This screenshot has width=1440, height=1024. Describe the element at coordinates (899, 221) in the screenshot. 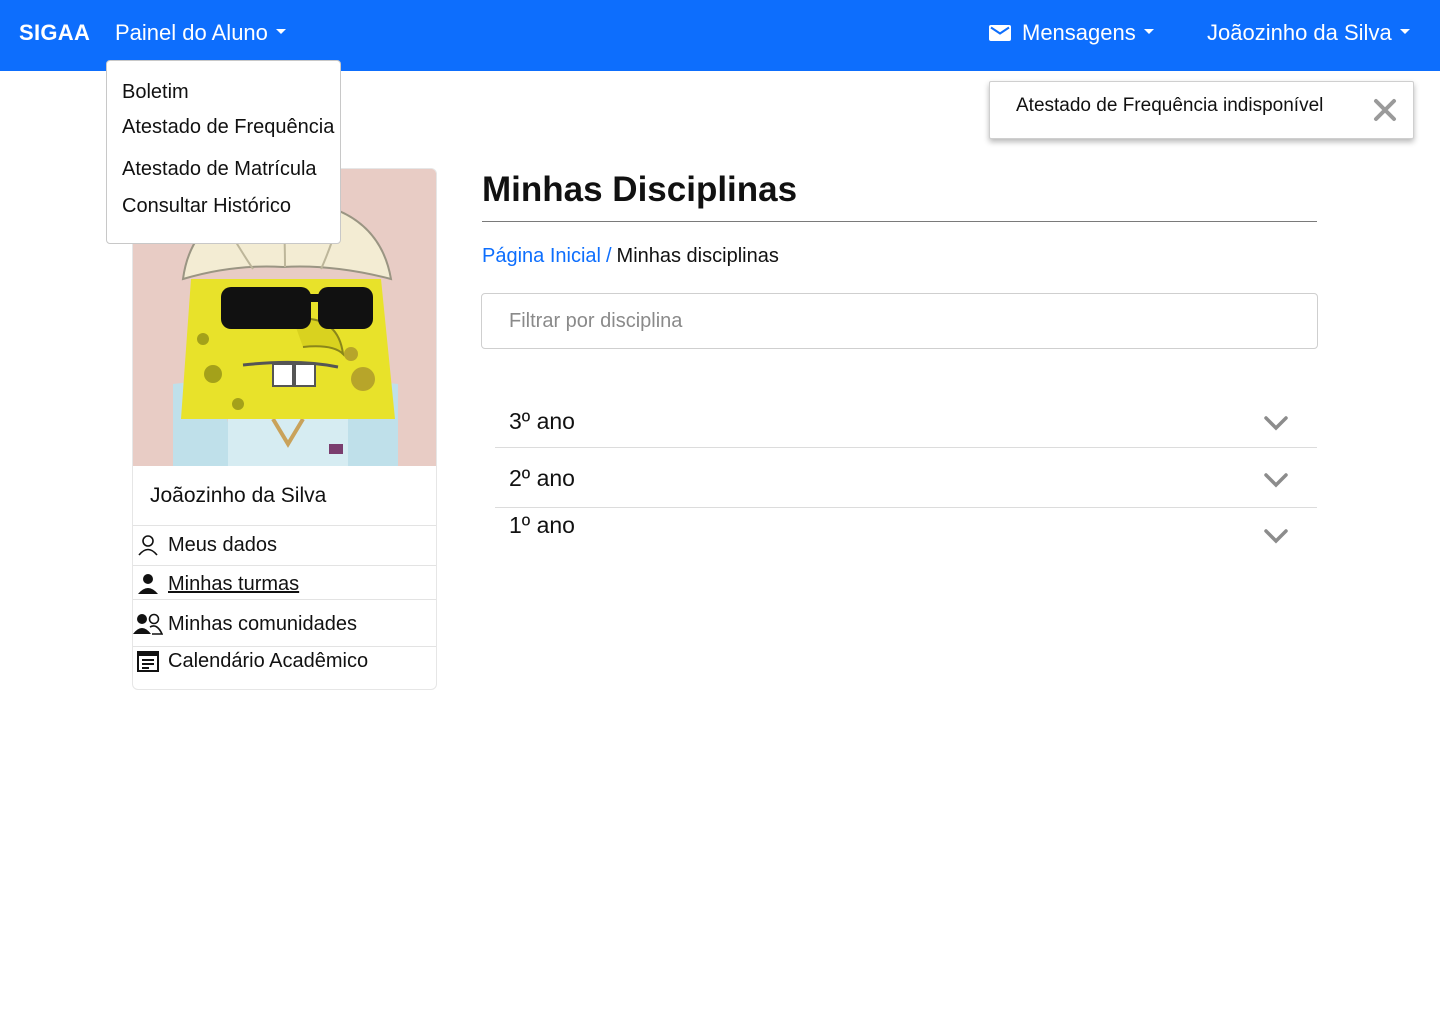

I see `title-divider` at that location.